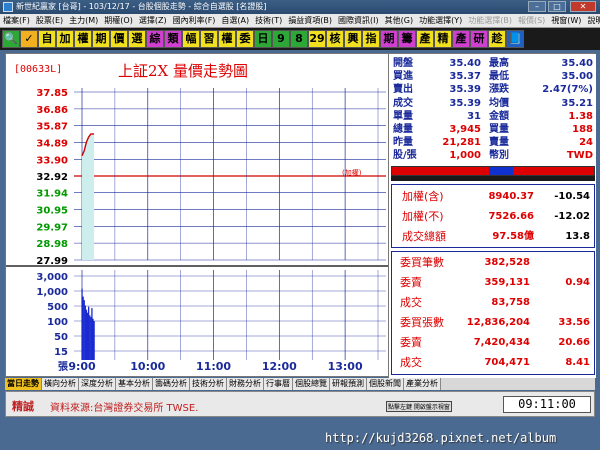 This screenshot has width=600, height=450. What do you see at coordinates (227, 39) in the screenshot?
I see `toolbar-button-12: 權` at bounding box center [227, 39].